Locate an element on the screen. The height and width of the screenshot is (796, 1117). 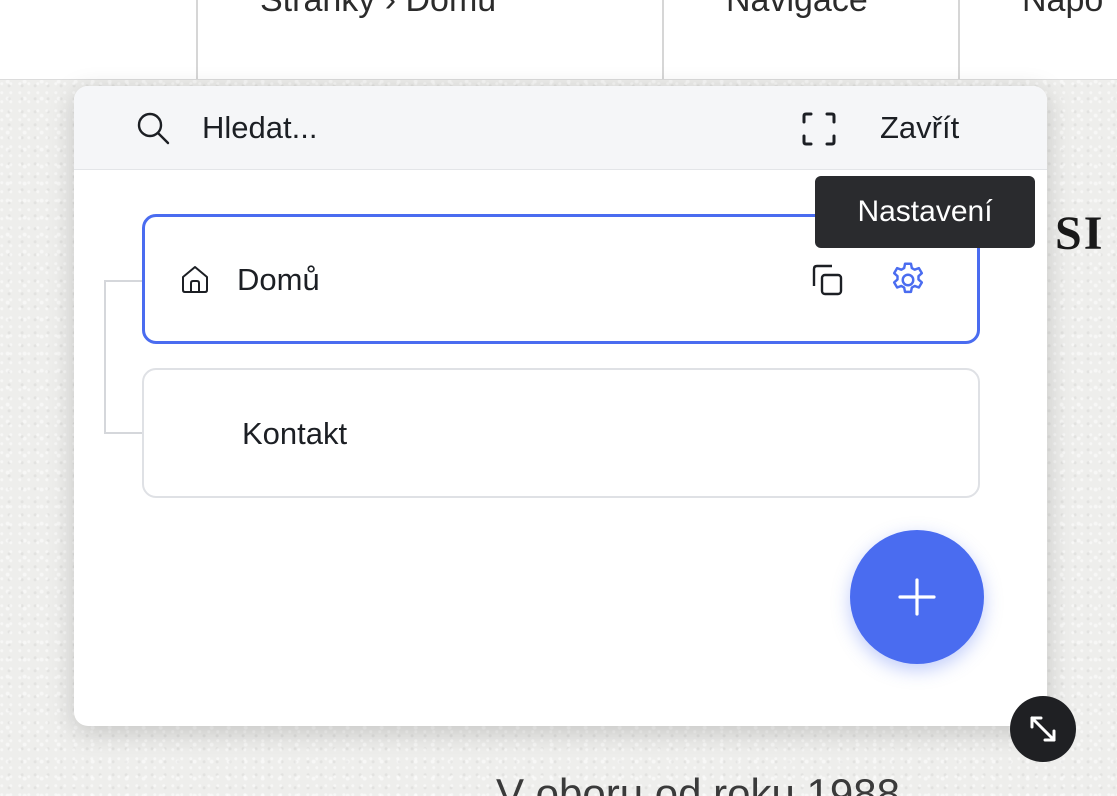
page-item-label: Domů is located at coordinates (278, 279).